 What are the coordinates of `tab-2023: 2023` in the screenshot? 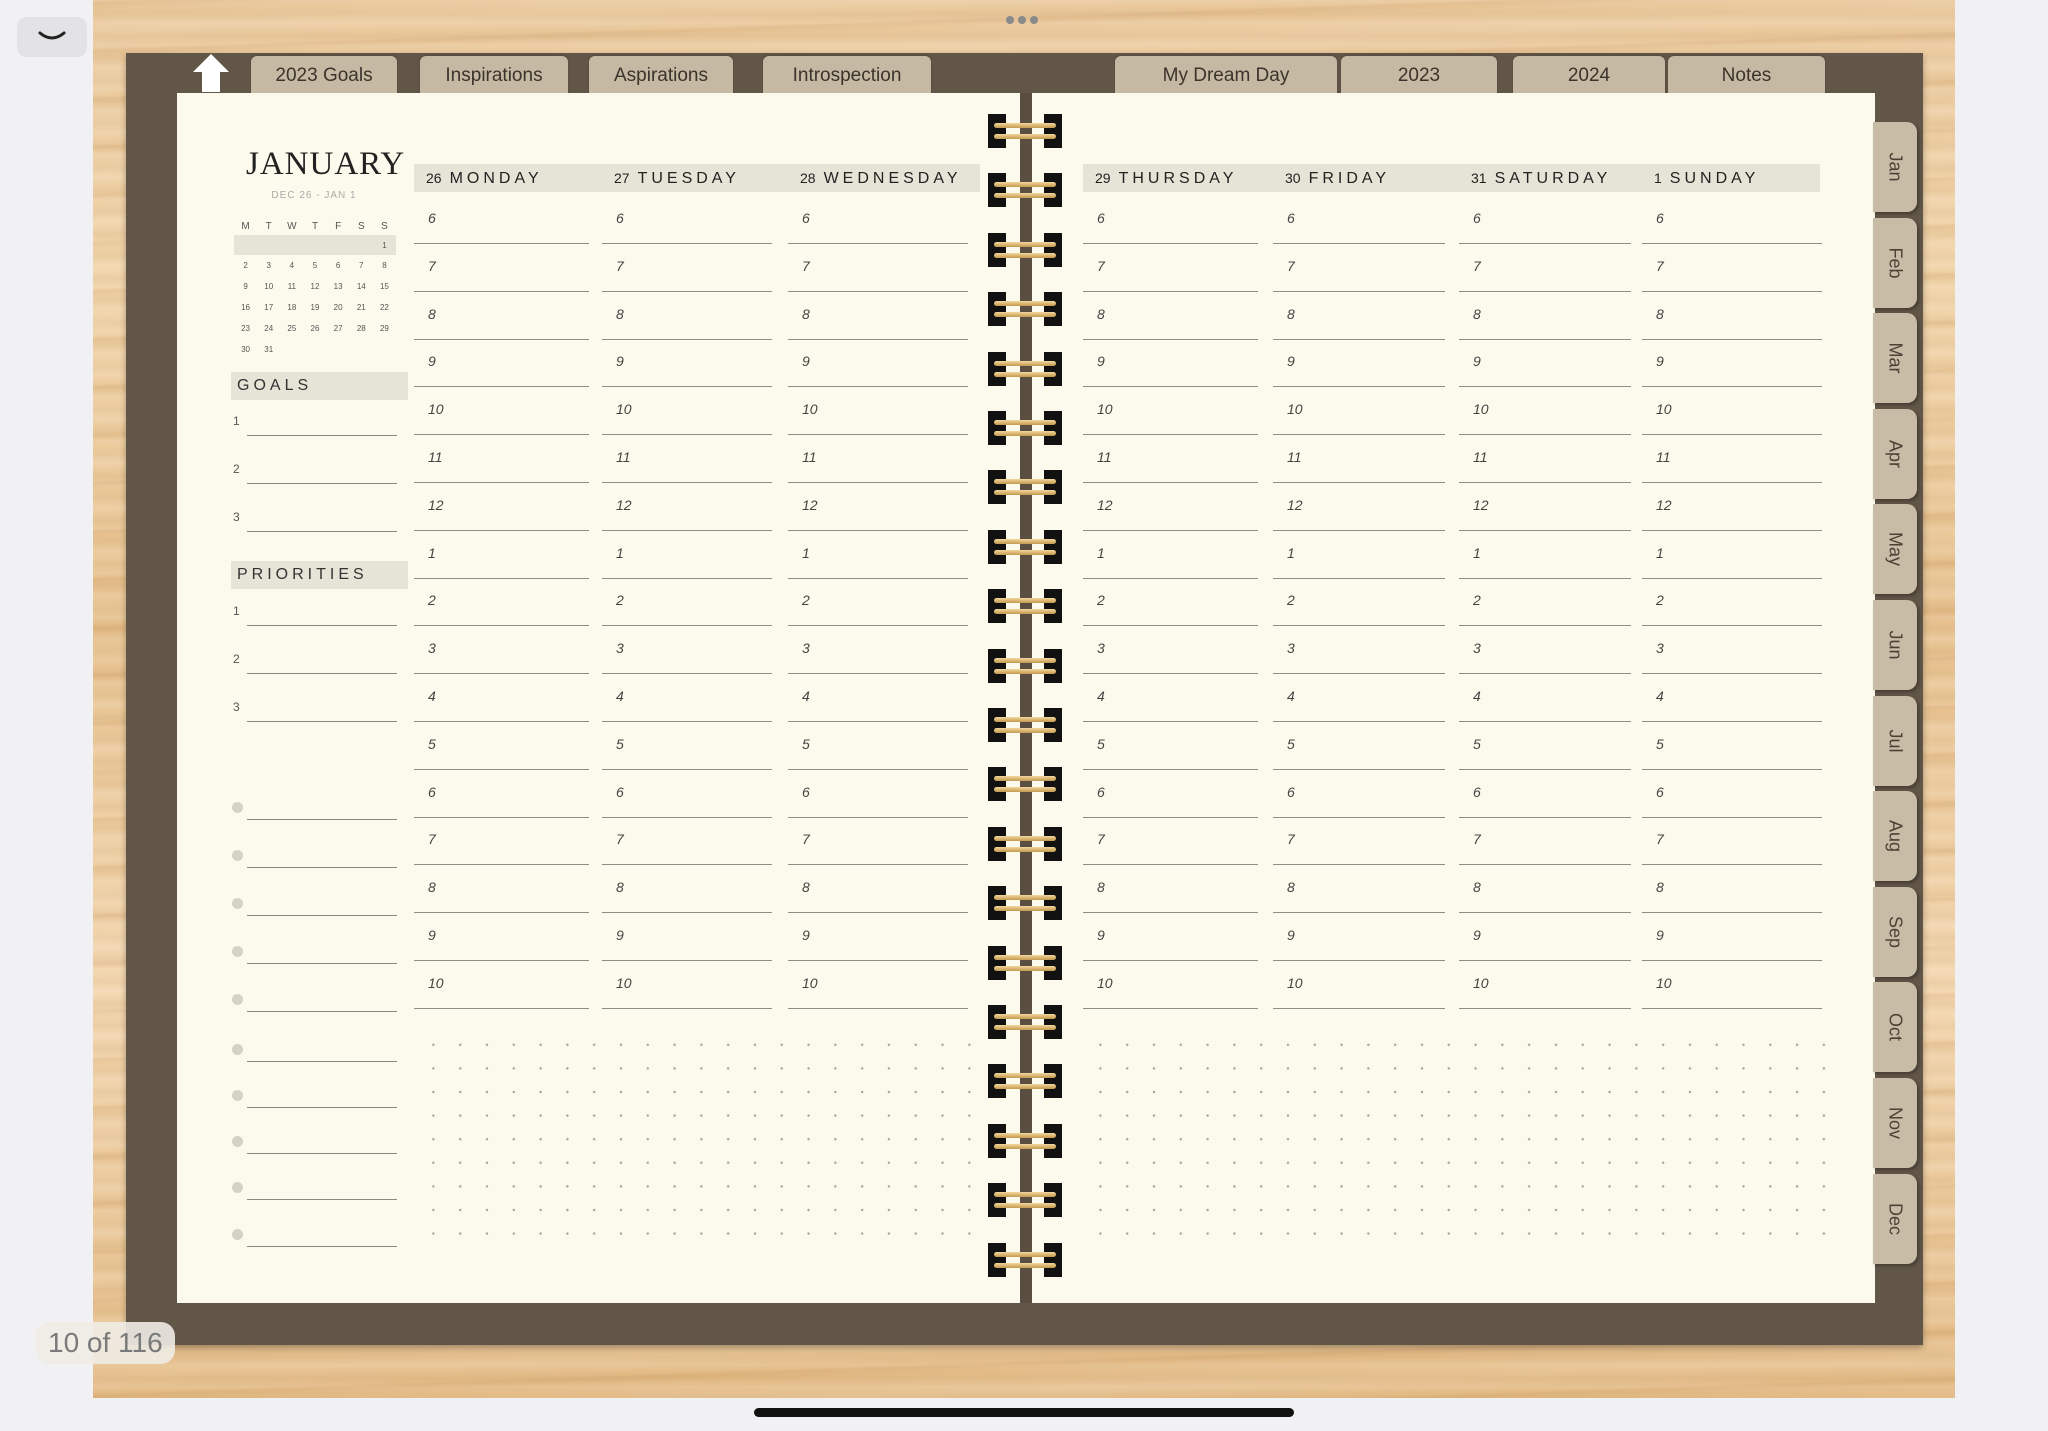 It's located at (1419, 76).